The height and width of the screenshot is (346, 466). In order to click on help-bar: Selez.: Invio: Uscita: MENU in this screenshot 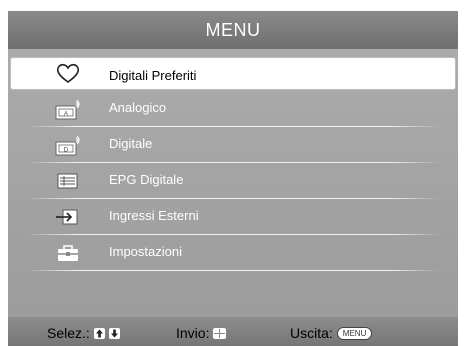, I will do `click(233, 331)`.